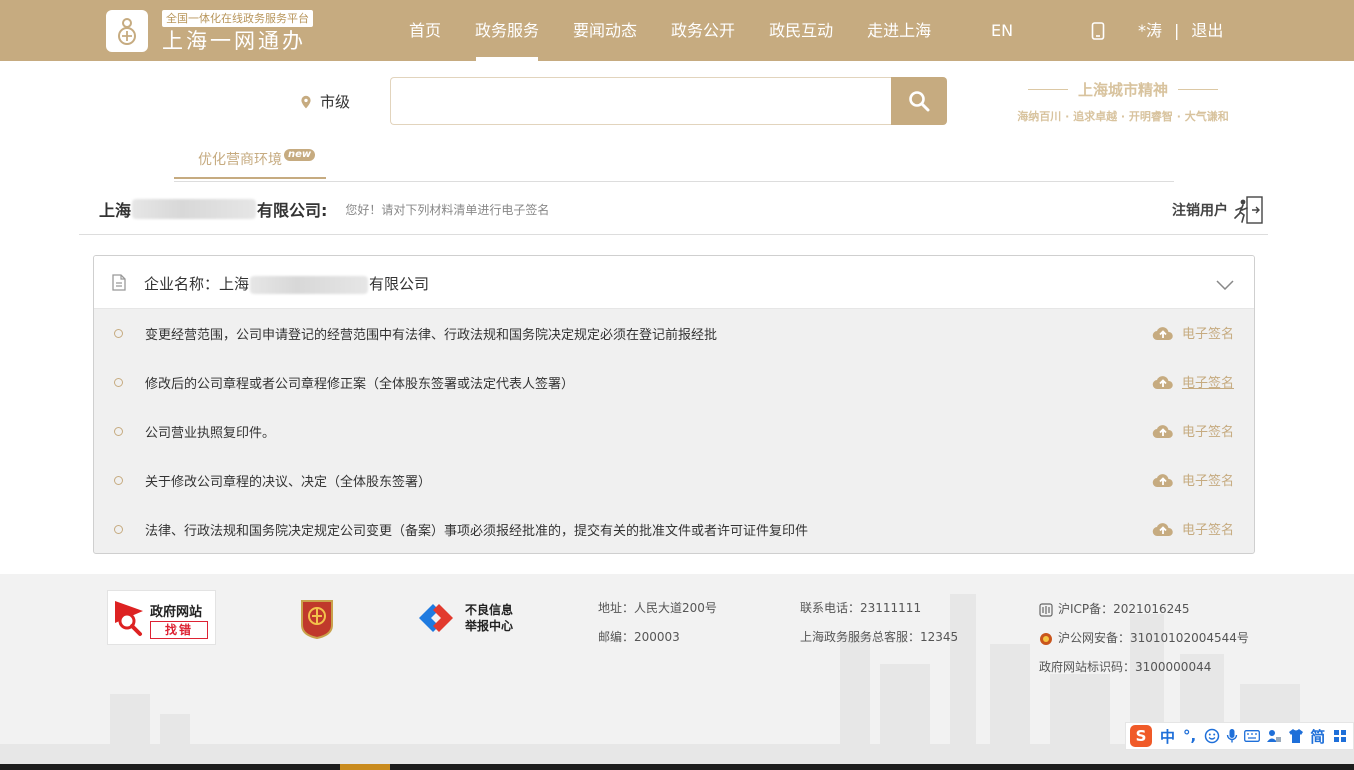 The image size is (1354, 770). What do you see at coordinates (1153, 638) in the screenshot?
I see `footer-police: 沪公网安备：31010102004544号` at bounding box center [1153, 638].